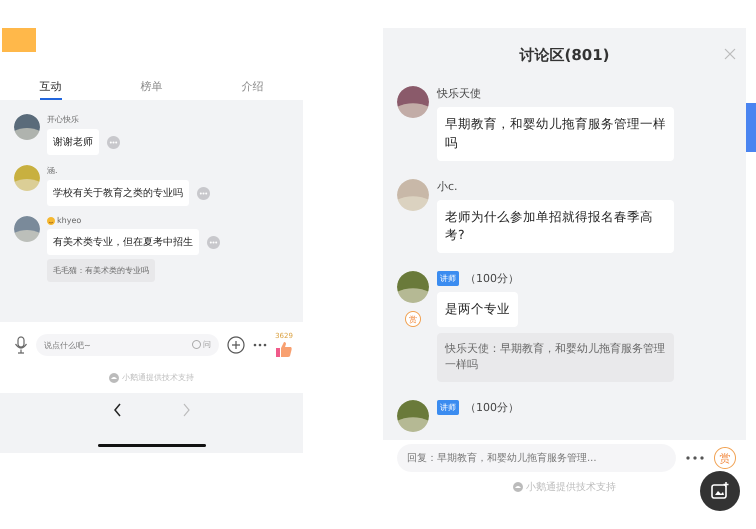 Image resolution: width=756 pixels, height=529 pixels. What do you see at coordinates (555, 357) in the screenshot?
I see `quoted-message: 快乐天使：早期教育，和婴幼儿拖育服务管理一样吗` at bounding box center [555, 357].